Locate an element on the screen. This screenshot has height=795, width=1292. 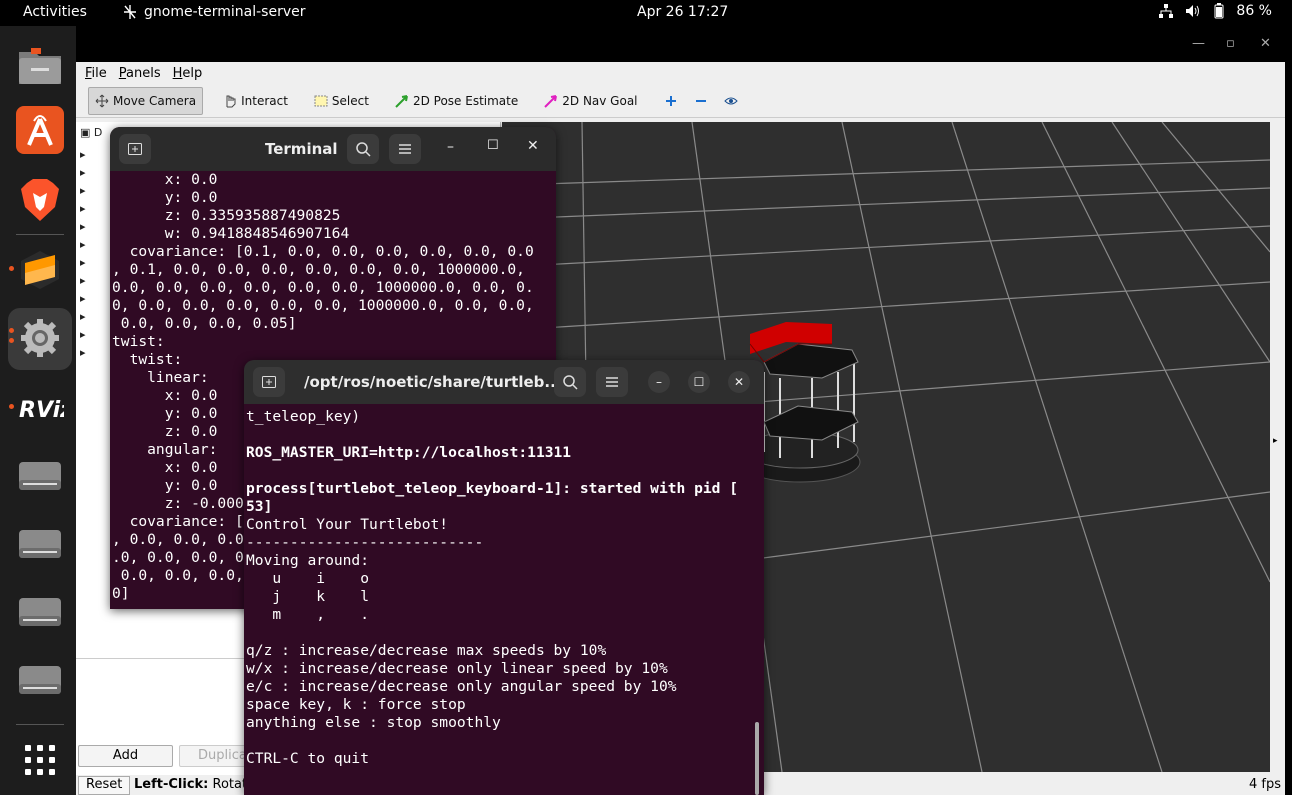
maximize-button: ▫ is located at coordinates (1230, 43).